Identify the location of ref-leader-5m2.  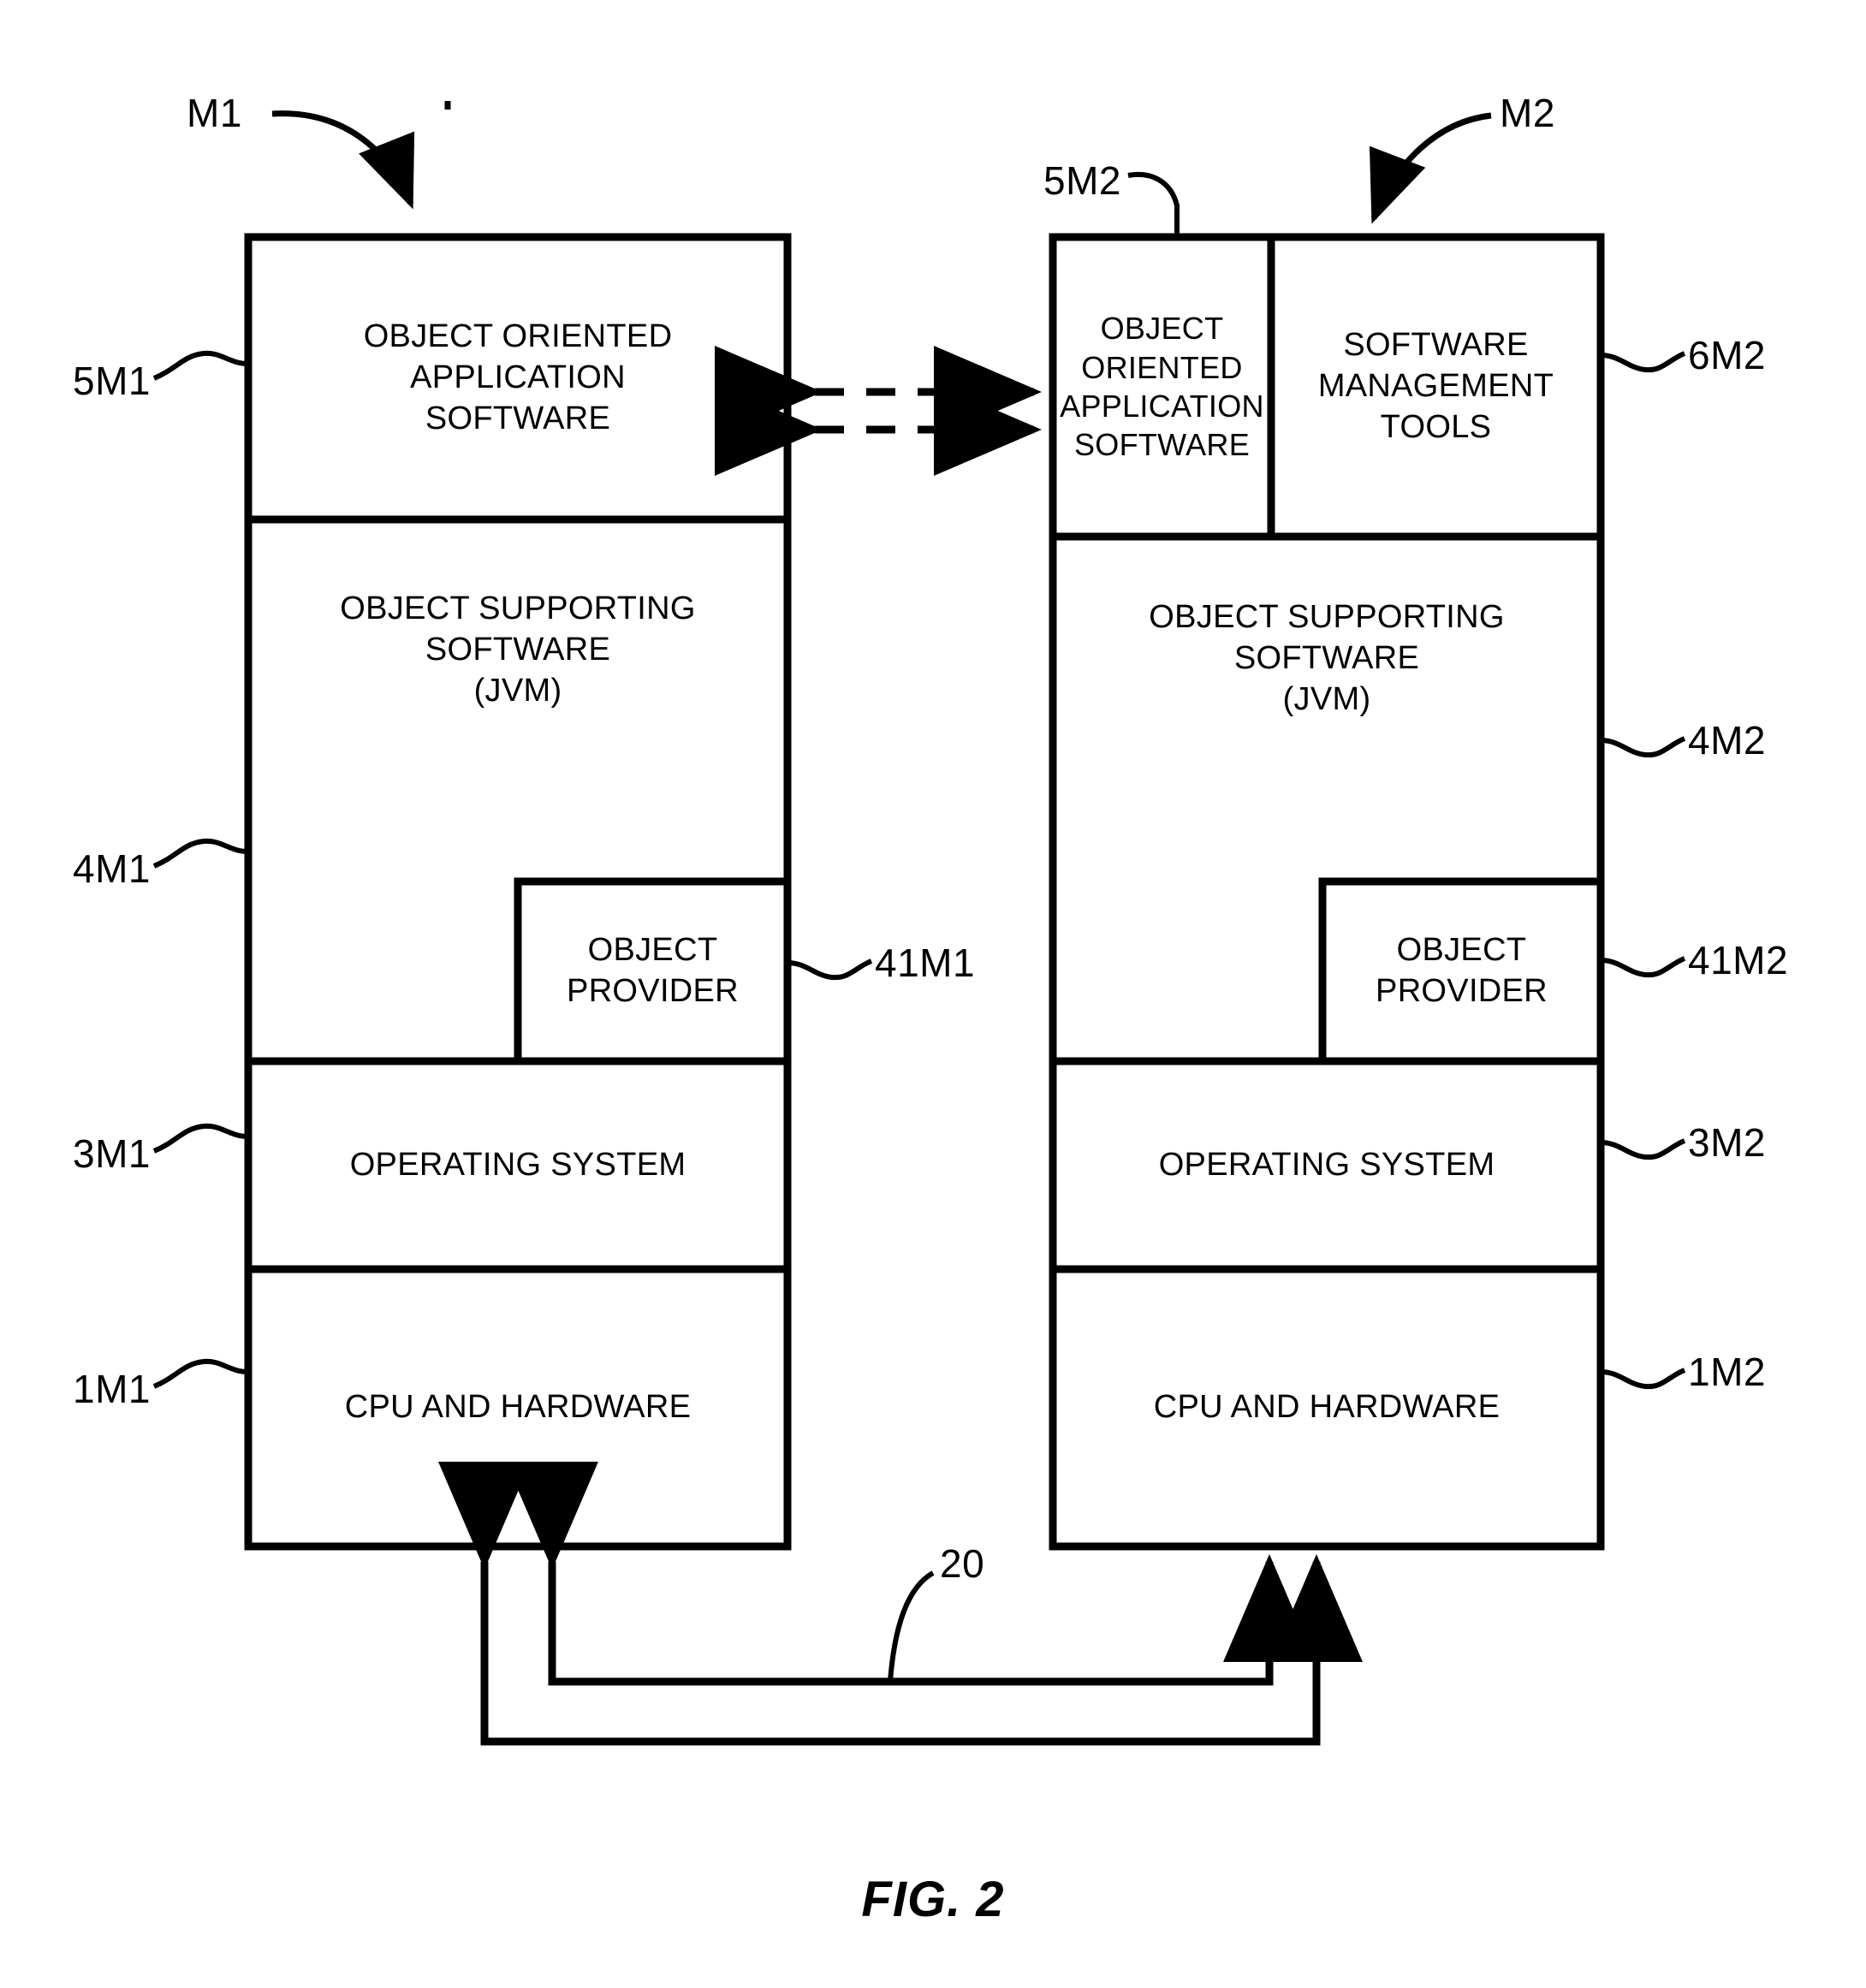
(1153, 205).